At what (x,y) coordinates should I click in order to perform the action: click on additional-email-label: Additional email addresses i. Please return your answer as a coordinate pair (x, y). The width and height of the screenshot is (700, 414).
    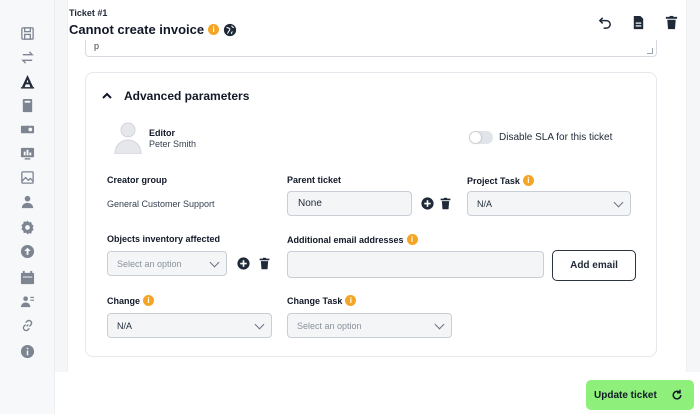
    Looking at the image, I should click on (352, 239).